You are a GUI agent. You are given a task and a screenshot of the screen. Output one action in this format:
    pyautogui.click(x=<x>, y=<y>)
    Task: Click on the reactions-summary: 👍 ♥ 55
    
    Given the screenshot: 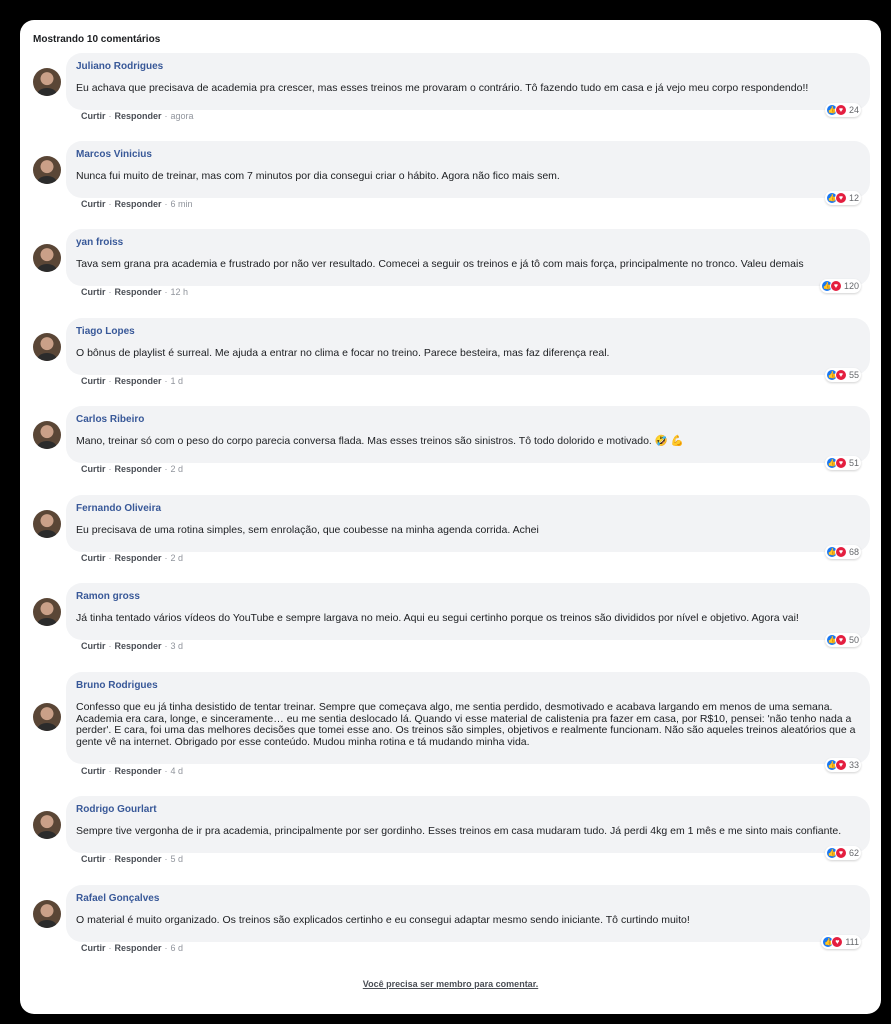 What is the action you would take?
    pyautogui.click(x=842, y=375)
    